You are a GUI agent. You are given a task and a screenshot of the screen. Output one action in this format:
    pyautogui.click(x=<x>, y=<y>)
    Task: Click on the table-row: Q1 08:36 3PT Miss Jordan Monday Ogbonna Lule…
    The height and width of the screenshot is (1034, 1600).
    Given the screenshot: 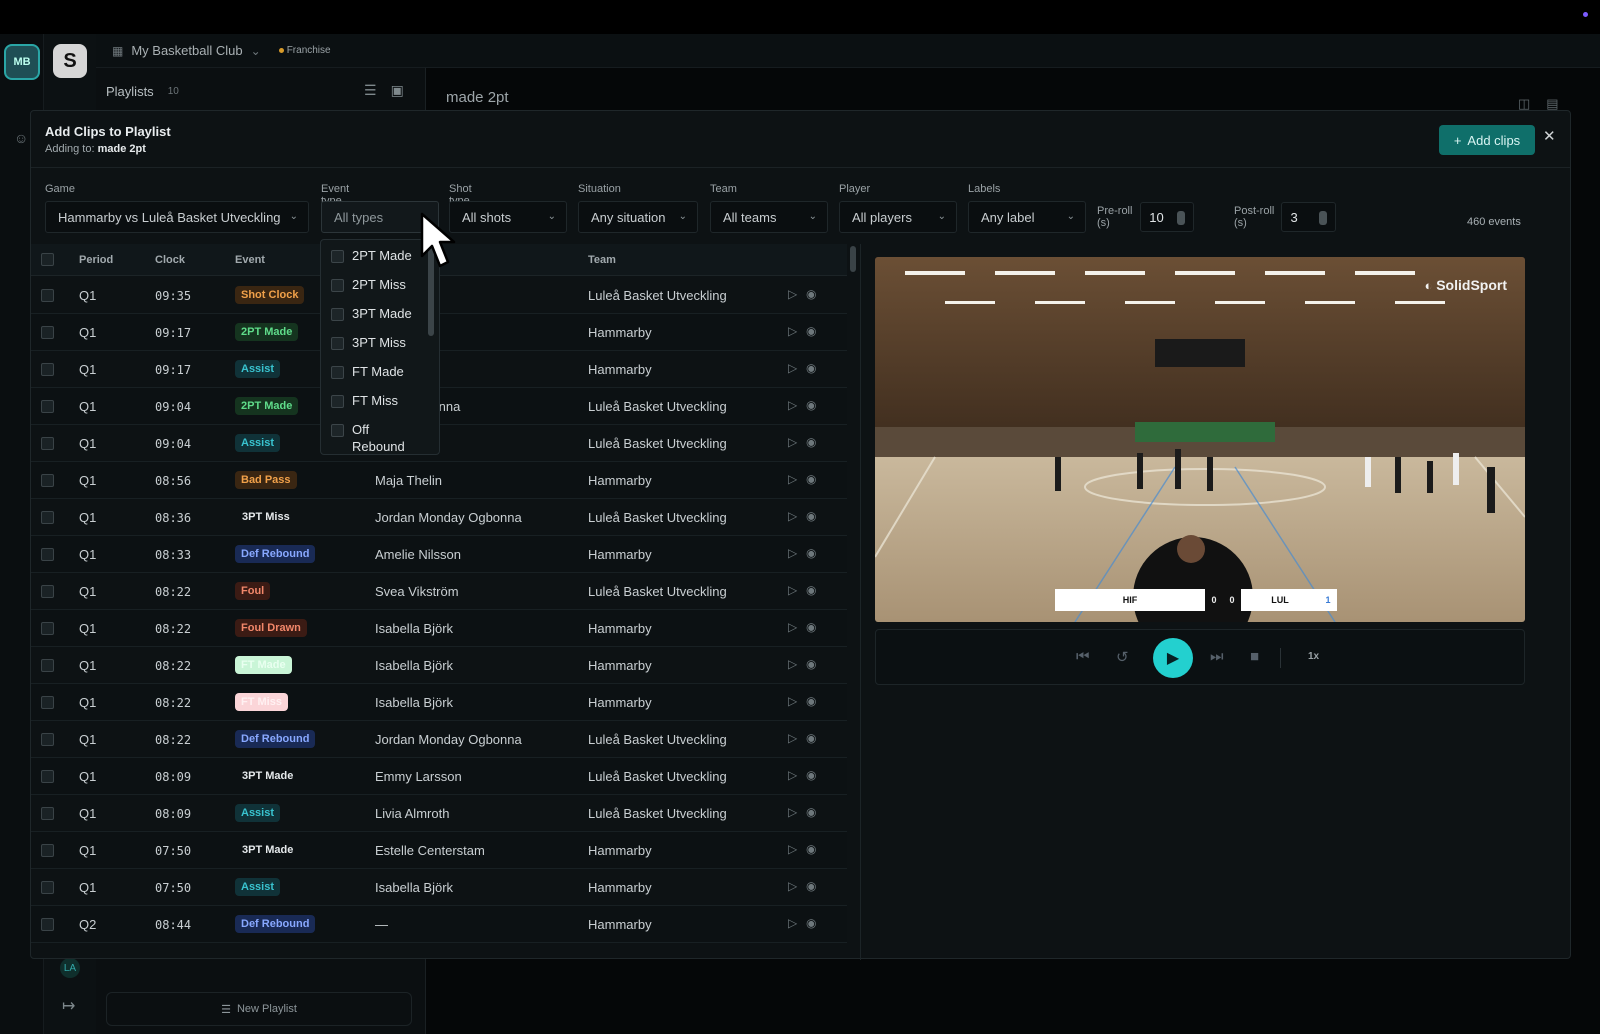 What is the action you would take?
    pyautogui.click(x=439, y=517)
    